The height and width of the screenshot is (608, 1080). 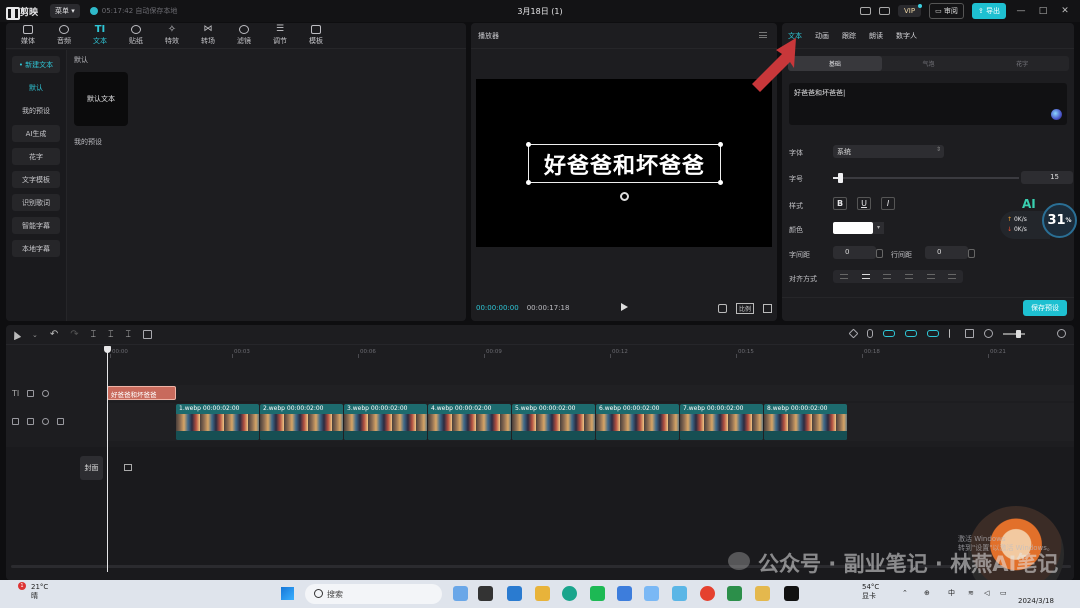 I want to click on resize-handle-tr, so click(x=720, y=144).